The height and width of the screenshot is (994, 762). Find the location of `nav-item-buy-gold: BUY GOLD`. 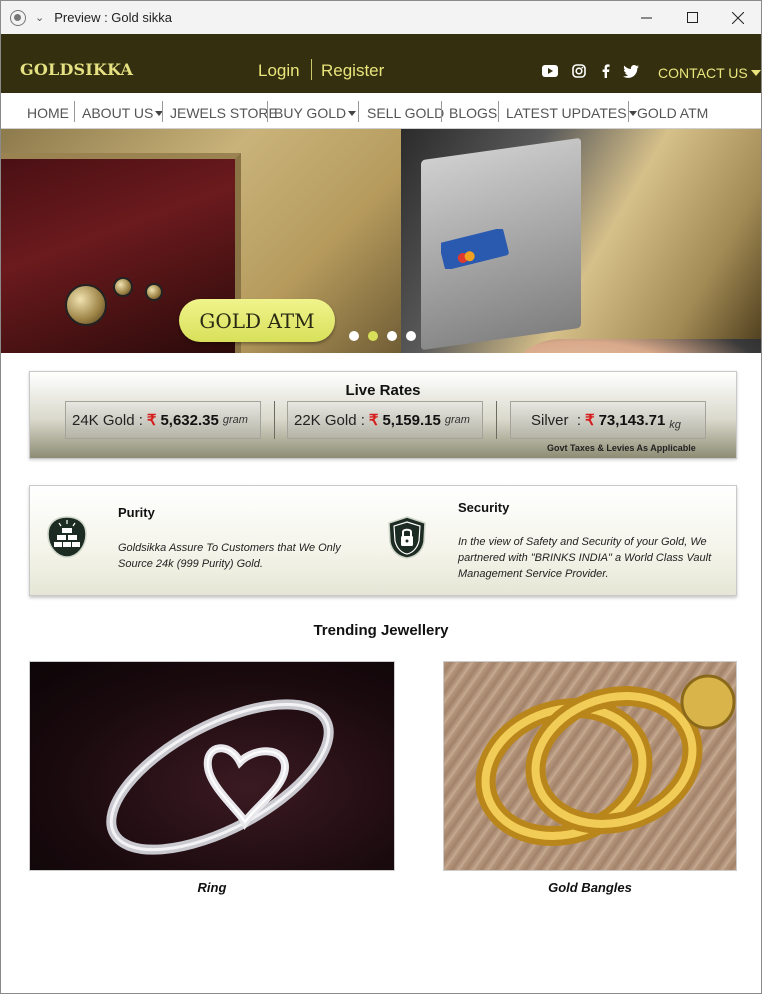

nav-item-buy-gold: BUY GOLD is located at coordinates (315, 113).